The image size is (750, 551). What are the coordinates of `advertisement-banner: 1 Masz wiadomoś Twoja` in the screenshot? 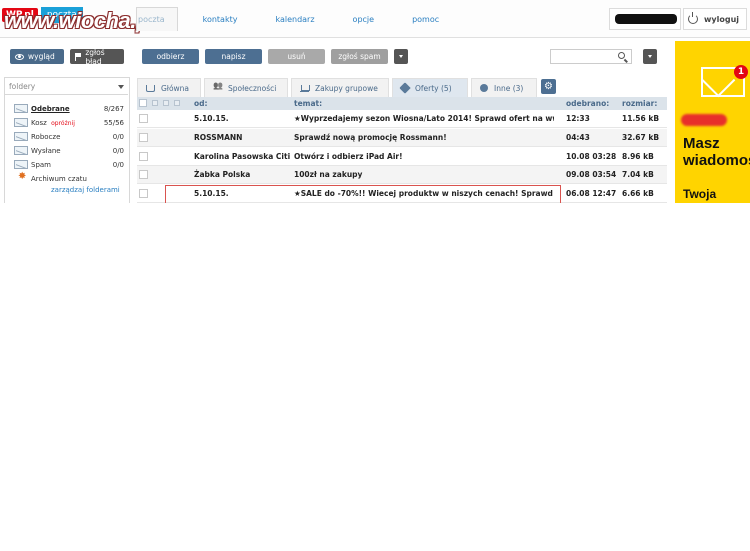 It's located at (712, 122).